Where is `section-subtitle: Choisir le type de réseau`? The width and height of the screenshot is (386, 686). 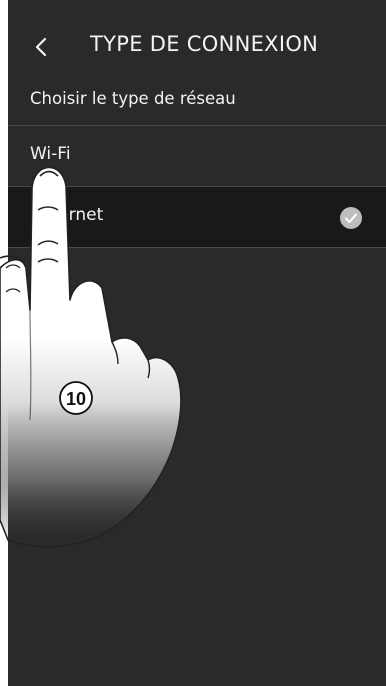 section-subtitle: Choisir le type de réseau is located at coordinates (133, 98).